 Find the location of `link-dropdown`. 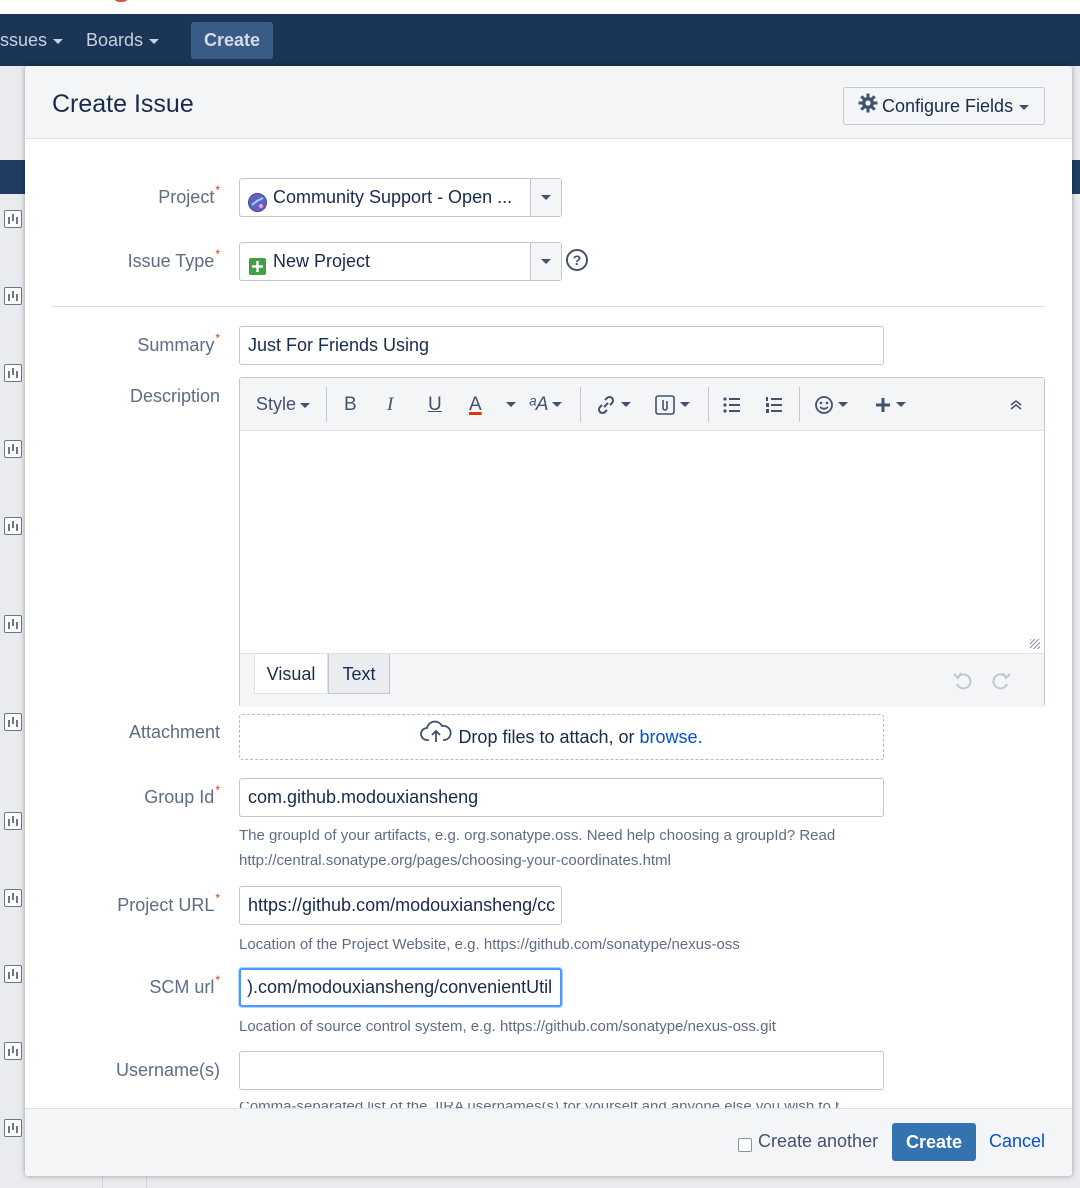

link-dropdown is located at coordinates (613, 404).